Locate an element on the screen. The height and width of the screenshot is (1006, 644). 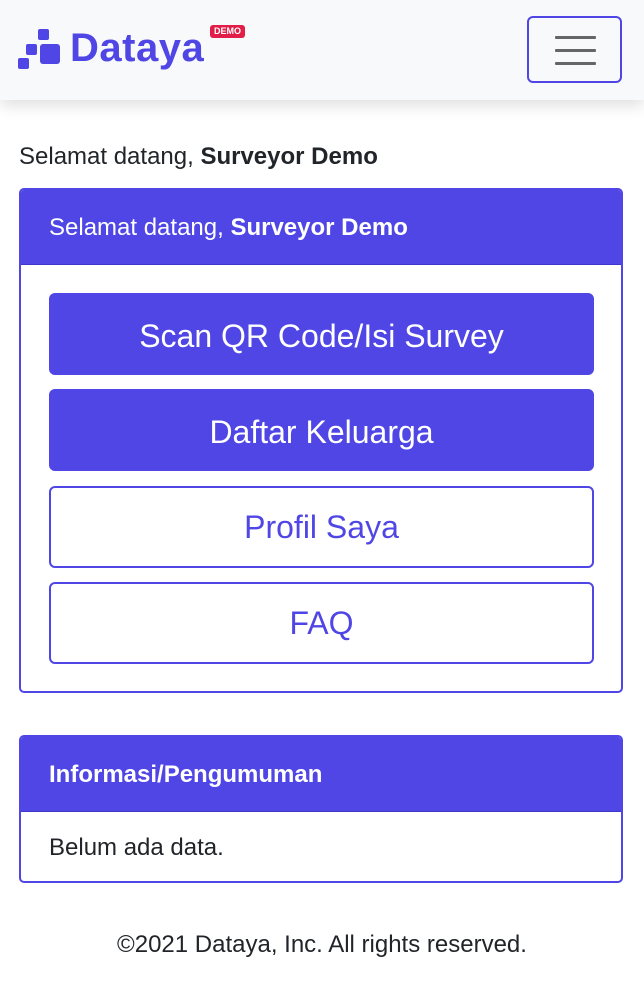
footer-copyright: ©2021 Dataya, Inc. All rights reserved. is located at coordinates (322, 944).